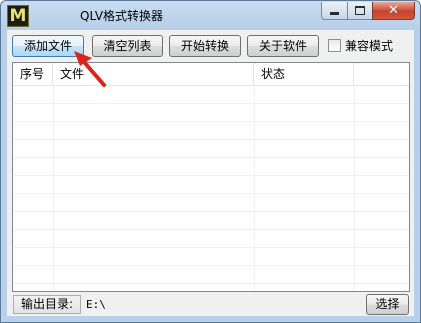  What do you see at coordinates (33, 74) in the screenshot?
I see `column-header-index: 序号` at bounding box center [33, 74].